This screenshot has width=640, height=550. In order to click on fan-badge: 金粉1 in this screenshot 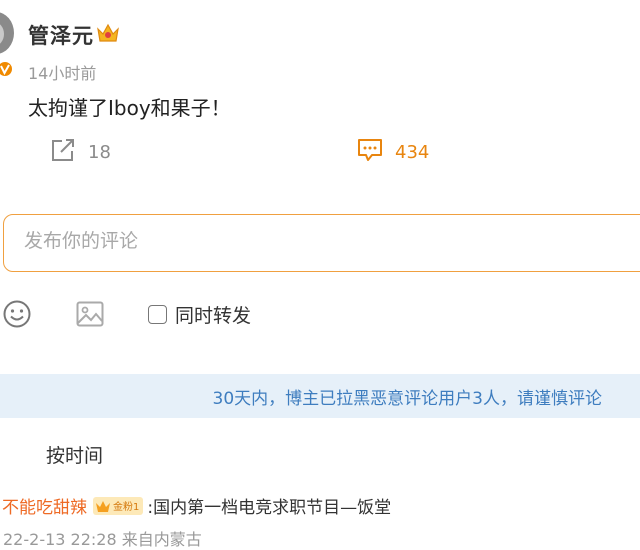, I will do `click(118, 505)`.